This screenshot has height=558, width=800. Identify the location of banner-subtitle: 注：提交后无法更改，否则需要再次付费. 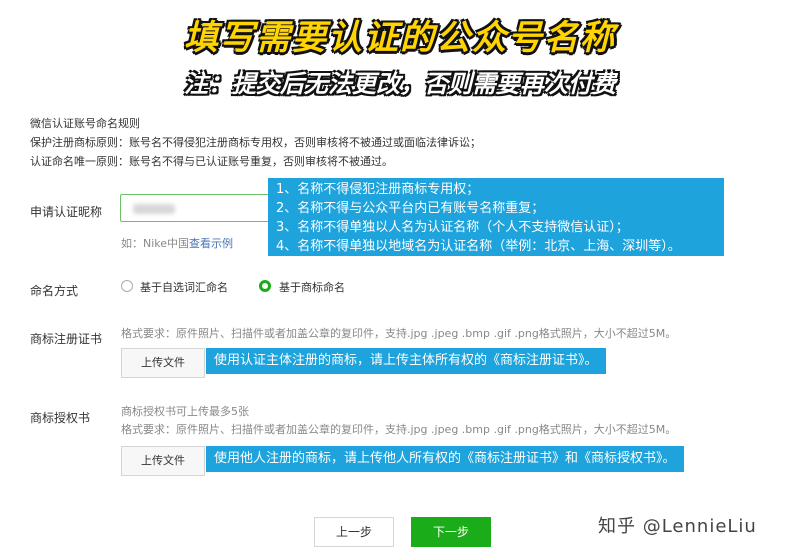
(400, 84).